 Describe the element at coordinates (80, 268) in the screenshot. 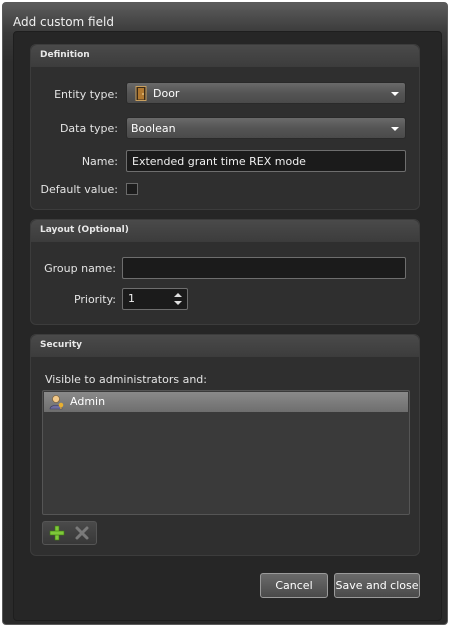

I see `group-name-label: Group name:` at that location.